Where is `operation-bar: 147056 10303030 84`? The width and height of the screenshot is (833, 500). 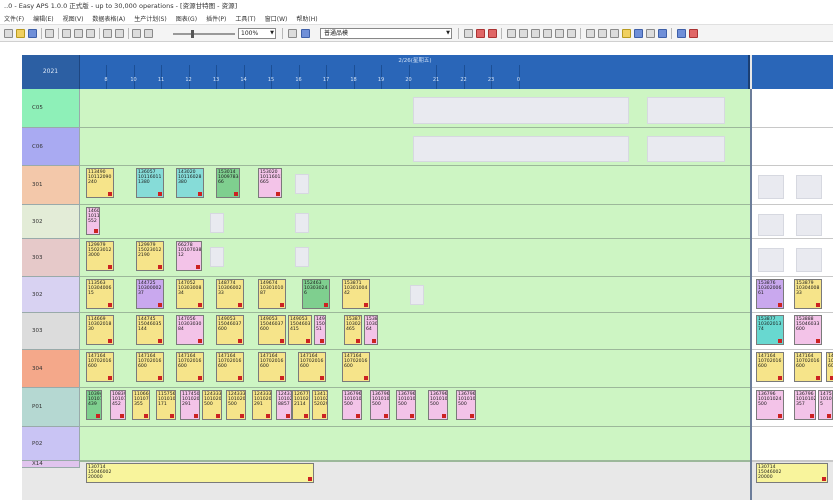 operation-bar: 147056 10303030 84 is located at coordinates (190, 330).